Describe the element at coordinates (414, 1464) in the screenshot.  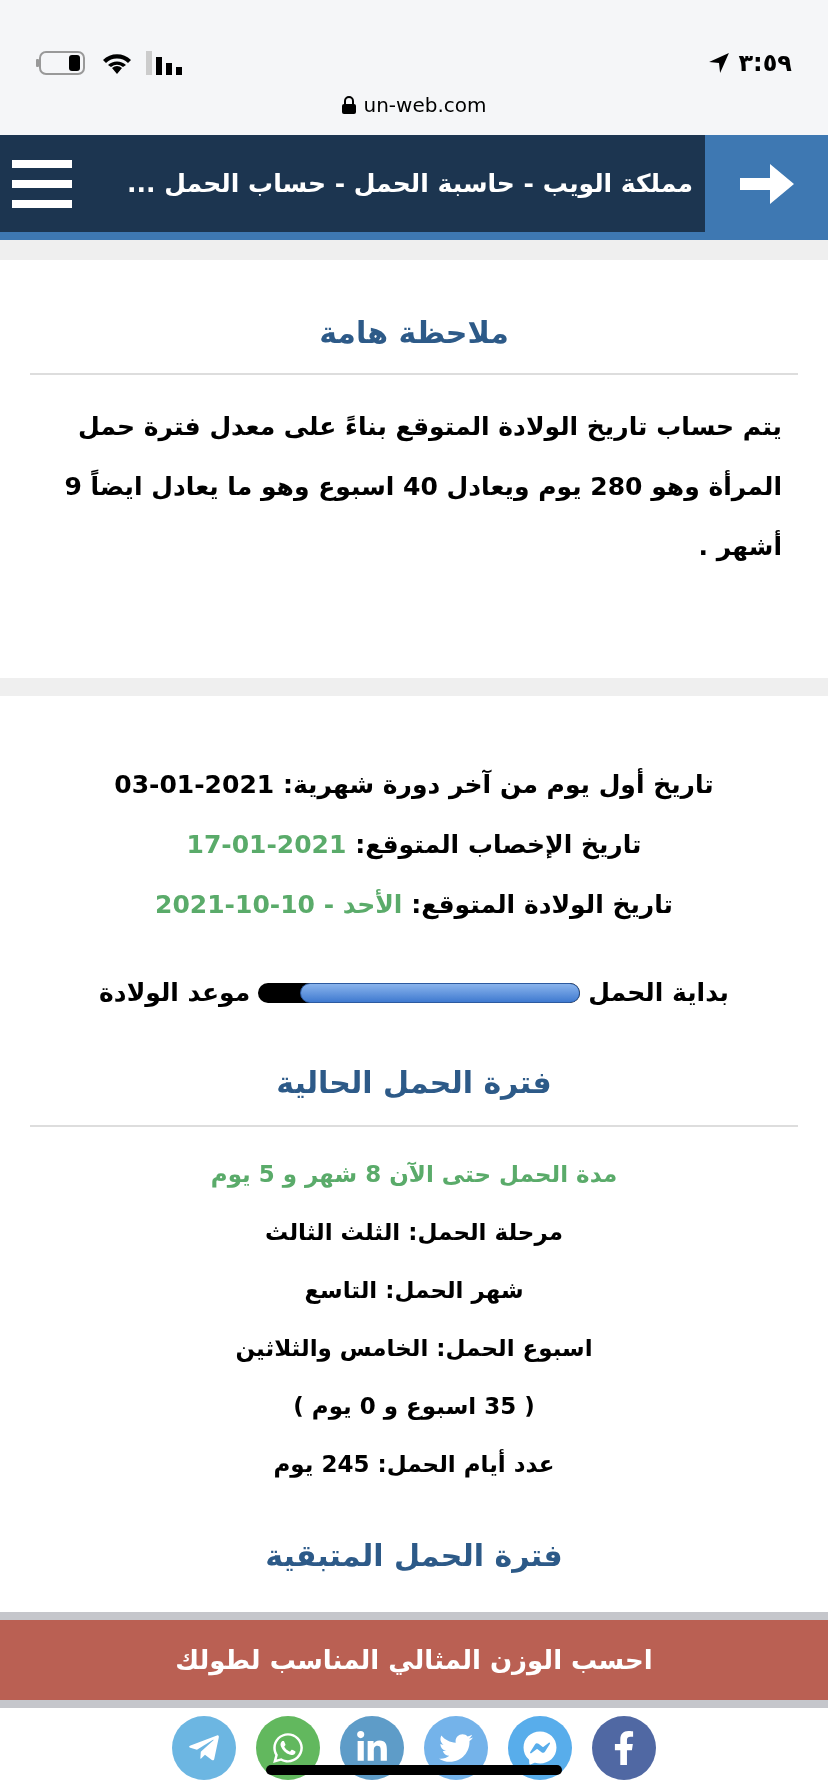
I see `detail-line: عدد أيام الحمل: 245 يوم` at that location.